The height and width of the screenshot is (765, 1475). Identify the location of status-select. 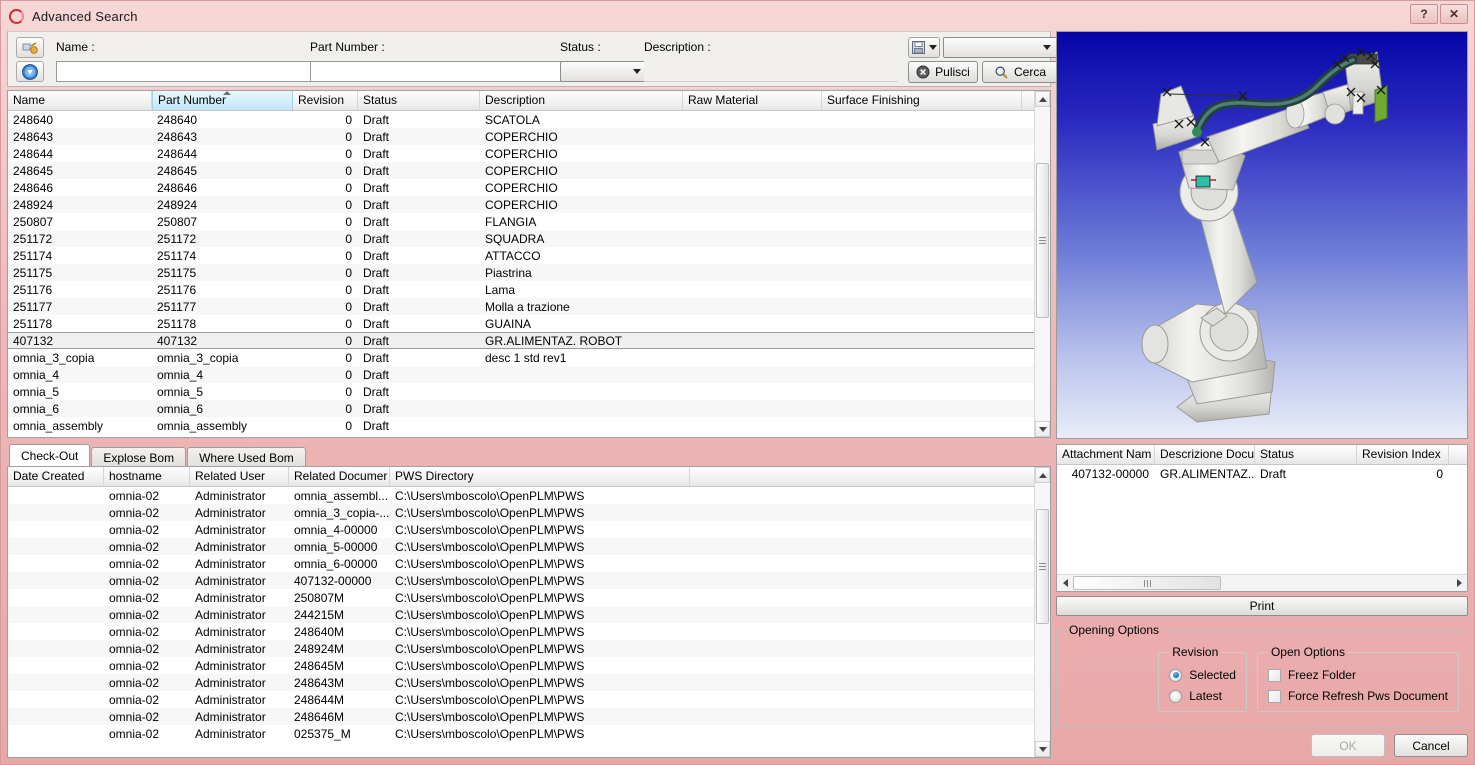
(604, 71).